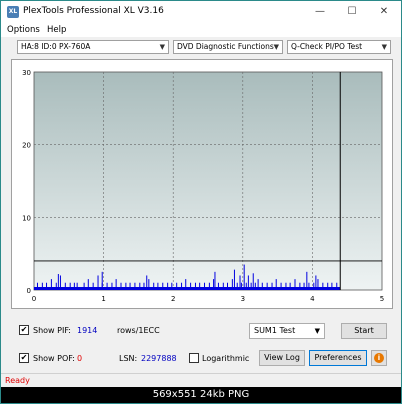  I want to click on show-pif-checkbox: ✔, so click(24, 330).